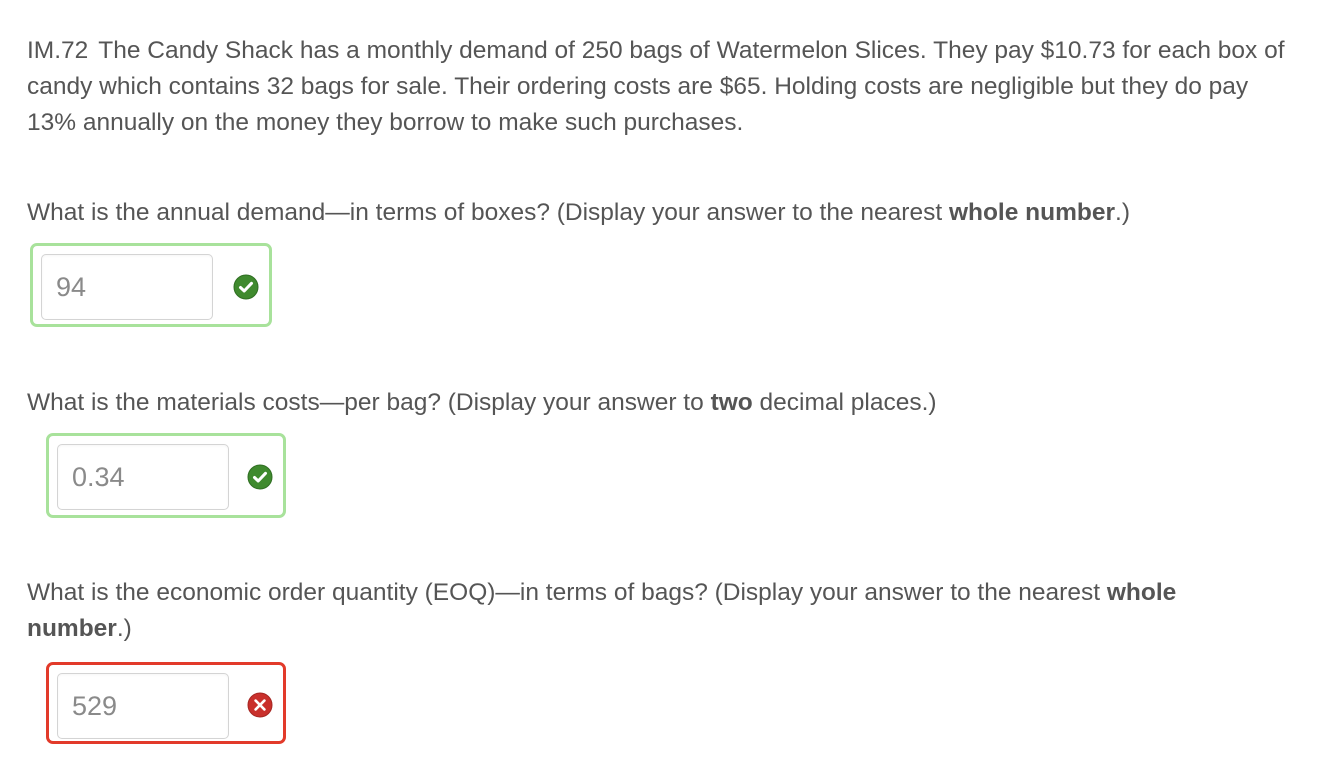  Describe the element at coordinates (844, 402) in the screenshot. I see `question-2-prompt-end: decimal places.)` at that location.